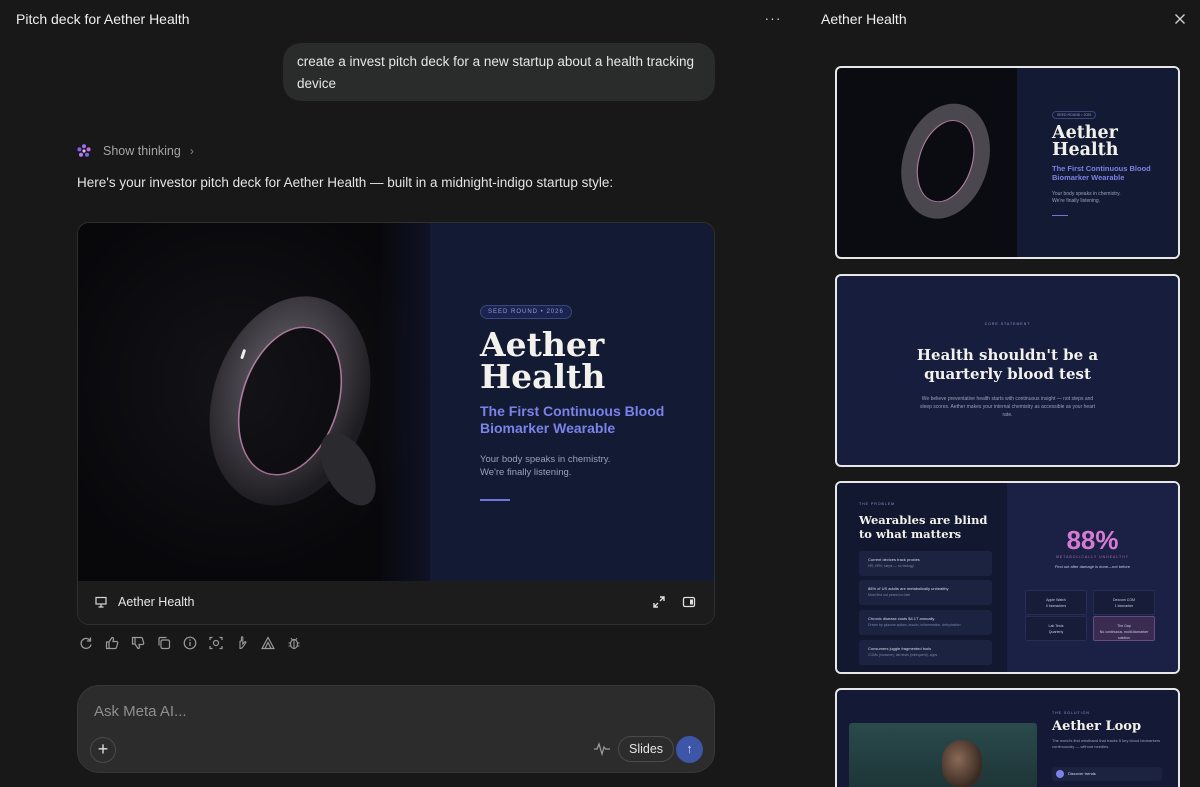  What do you see at coordinates (889, 595) in the screenshot?
I see `problem-row-detail: Most find out years too late` at bounding box center [889, 595].